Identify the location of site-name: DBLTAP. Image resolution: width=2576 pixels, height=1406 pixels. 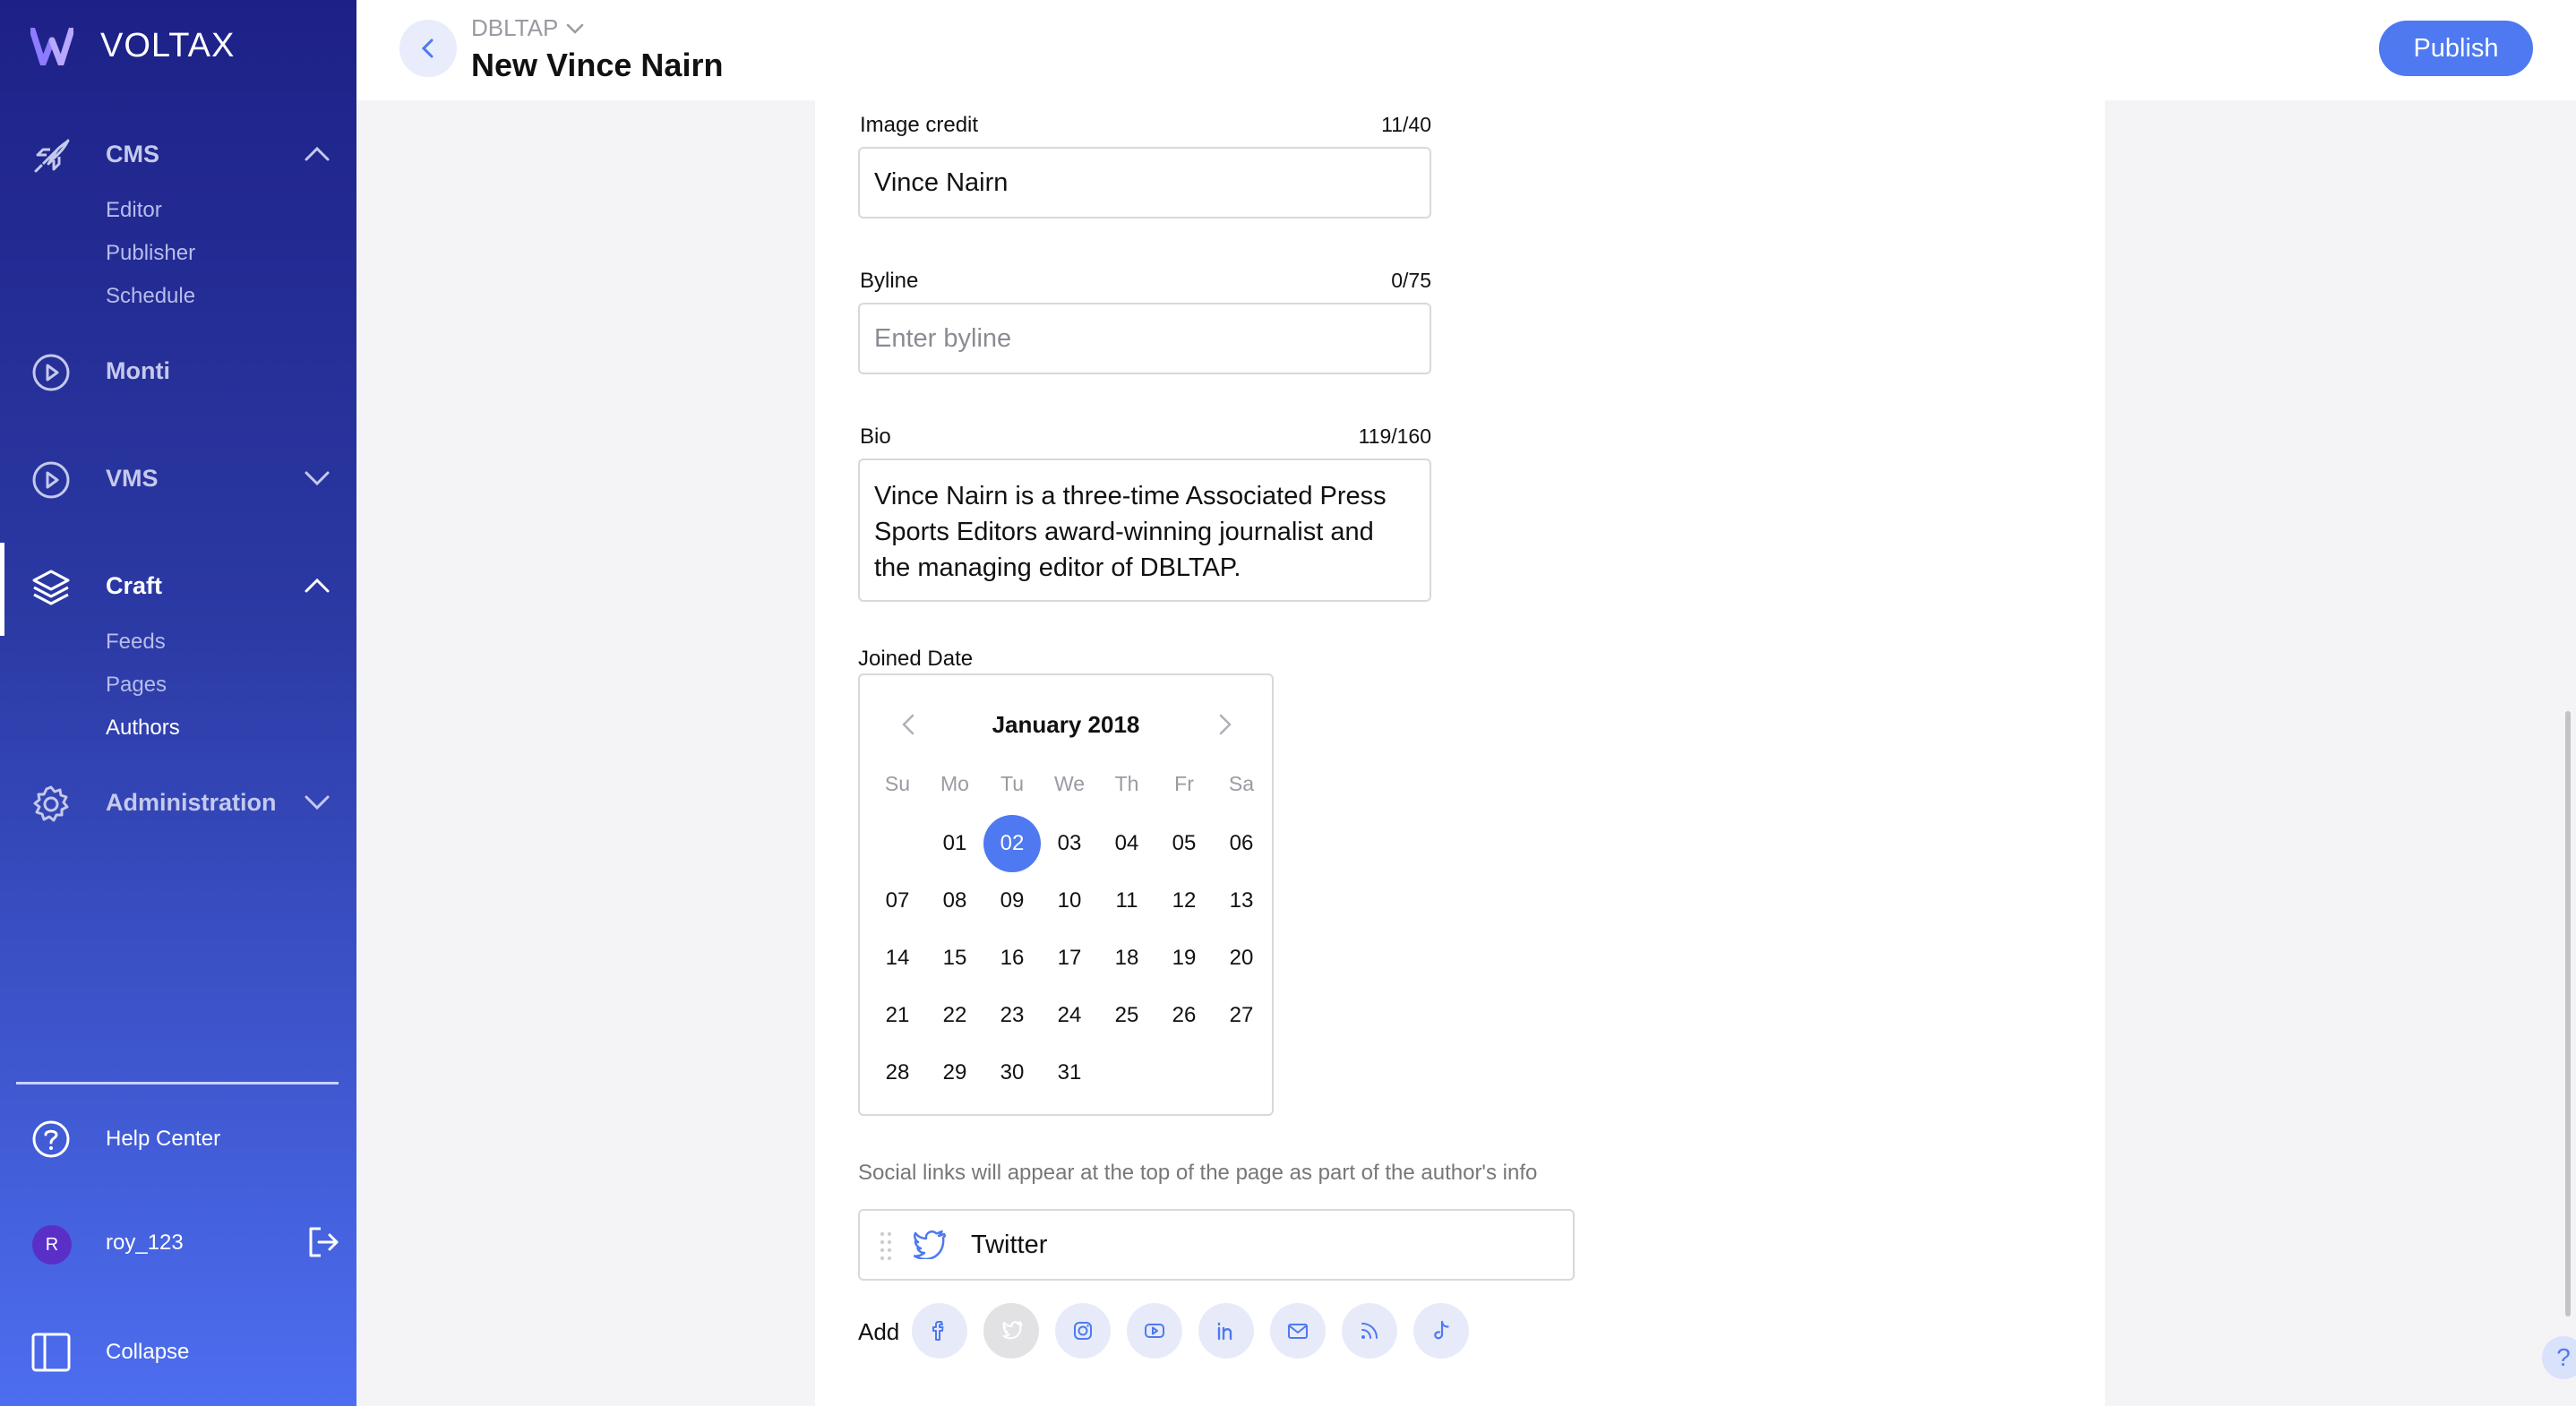
(515, 27).